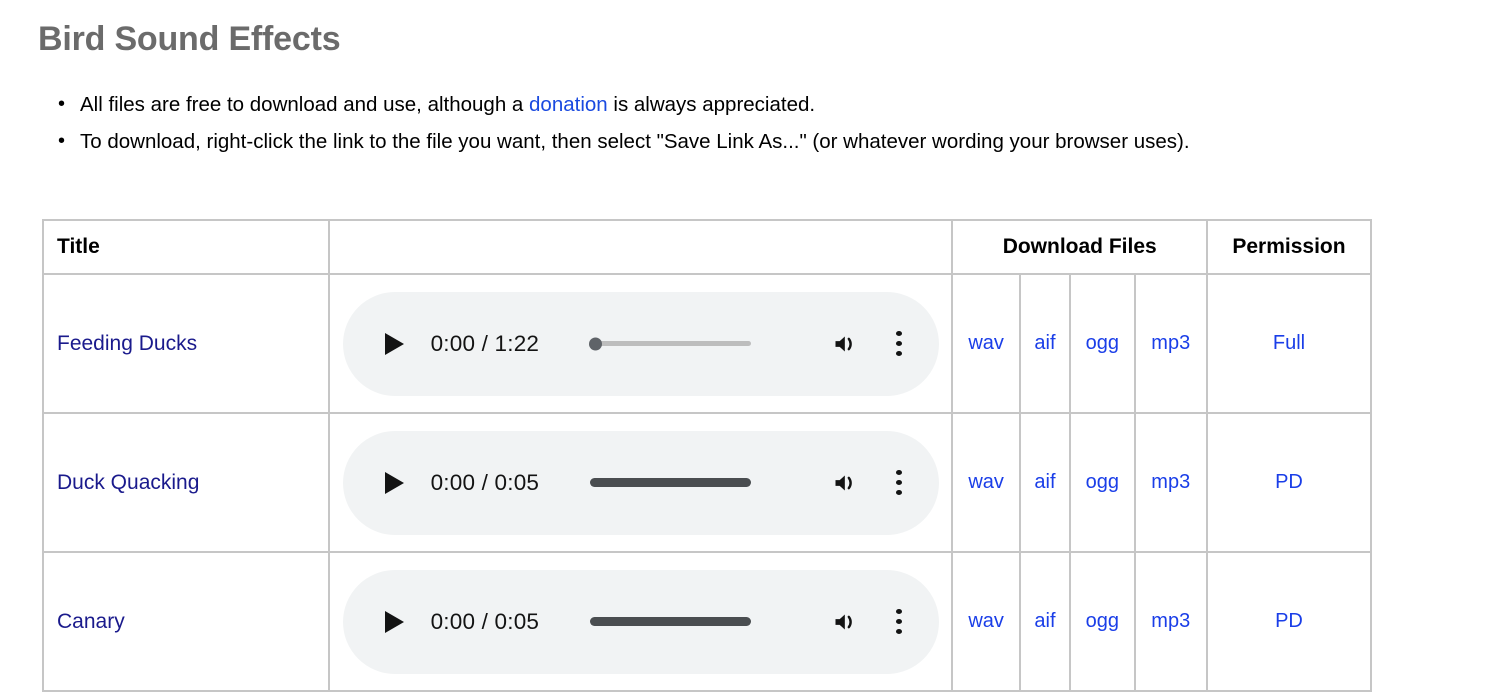 This screenshot has width=1500, height=692. I want to click on time-display: 0:00 / 1:22, so click(485, 343).